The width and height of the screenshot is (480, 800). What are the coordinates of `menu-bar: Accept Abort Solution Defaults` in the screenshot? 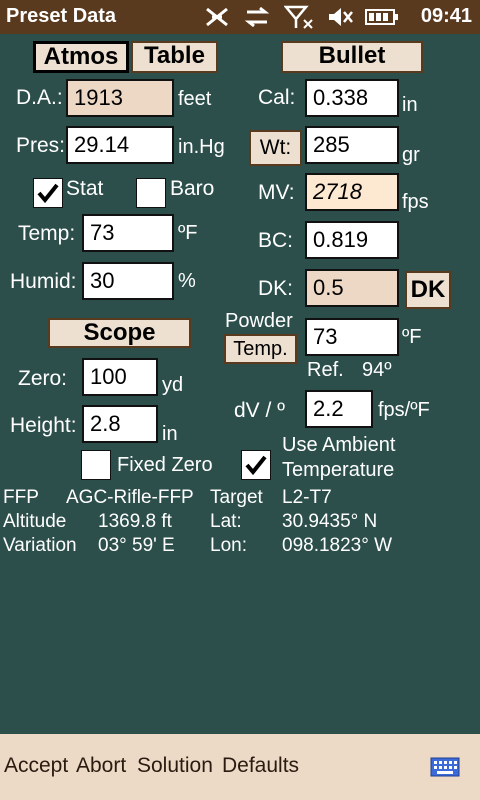 It's located at (240, 767).